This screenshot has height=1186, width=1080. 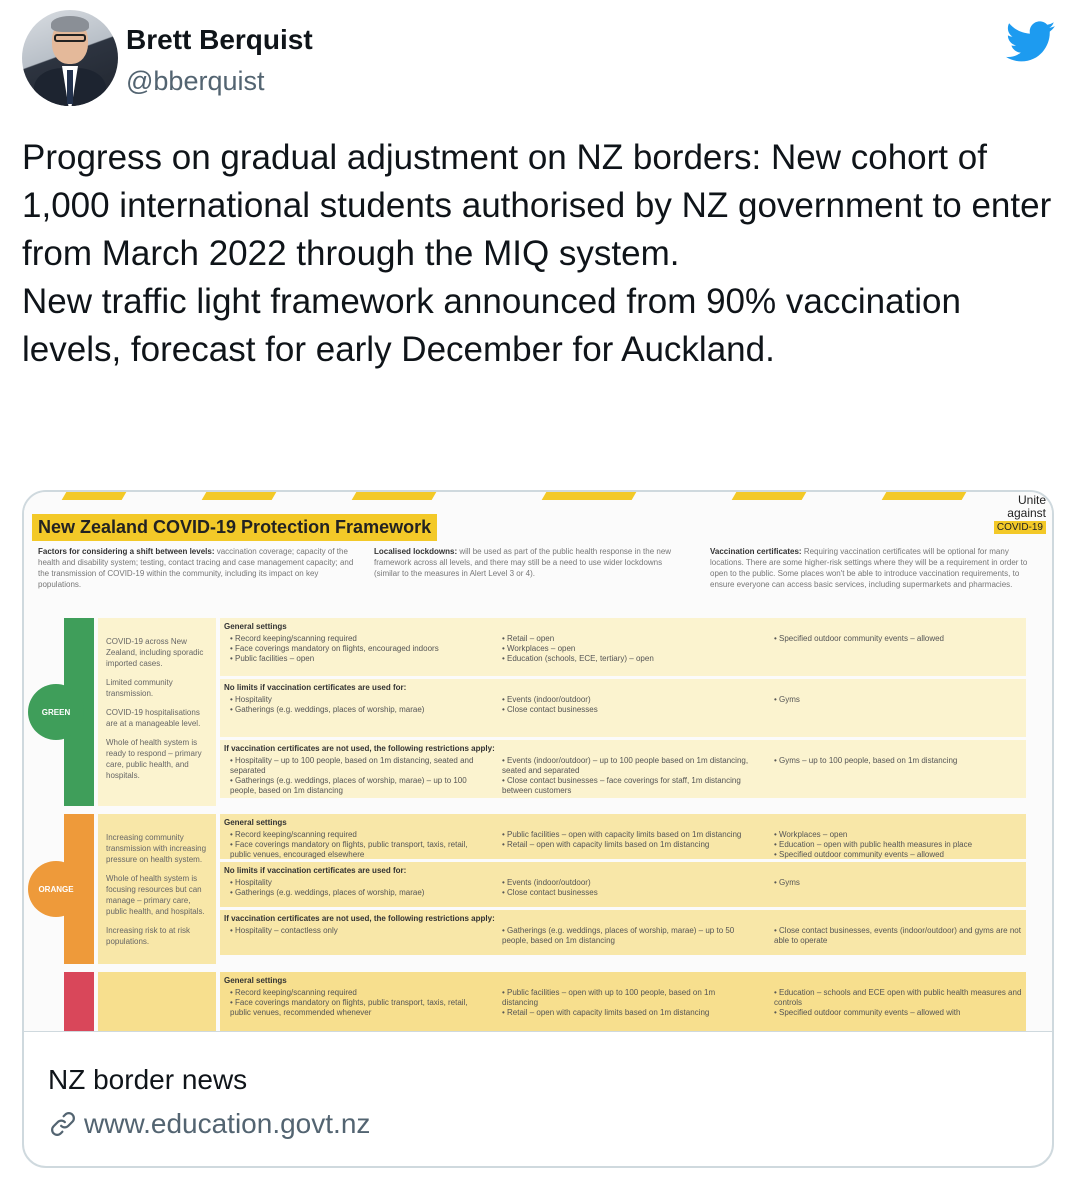 What do you see at coordinates (284, 930) in the screenshot?
I see `setting-item: • Hospitality – contactless only` at bounding box center [284, 930].